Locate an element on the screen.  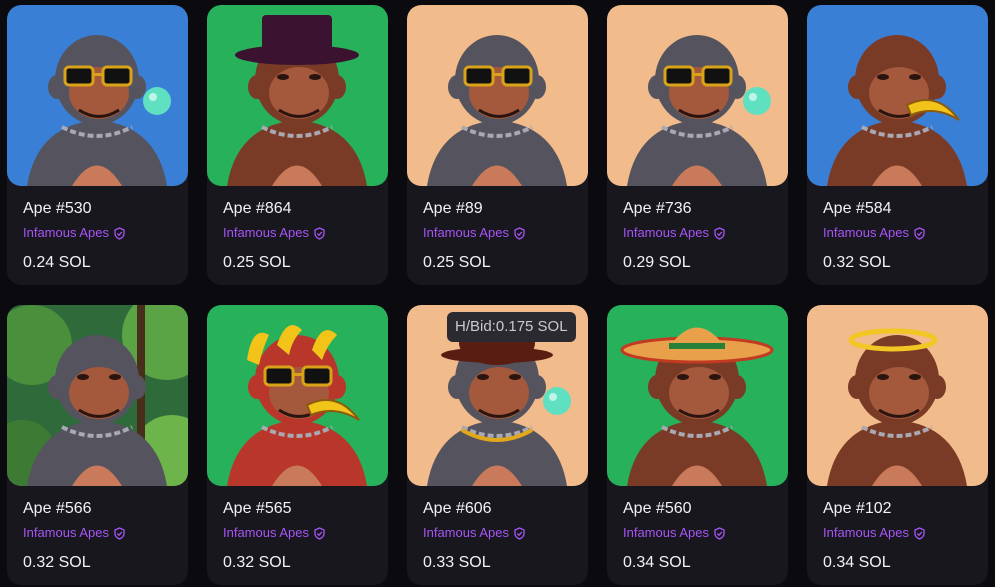
nft-name: Ape #584 is located at coordinates (857, 208).